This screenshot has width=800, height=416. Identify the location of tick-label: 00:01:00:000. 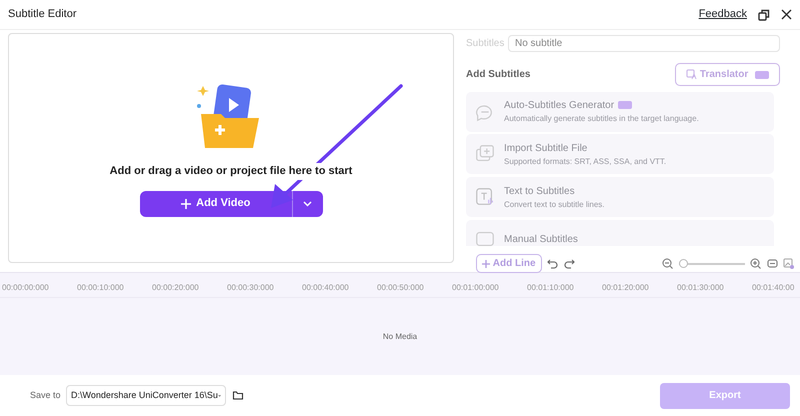
(475, 288).